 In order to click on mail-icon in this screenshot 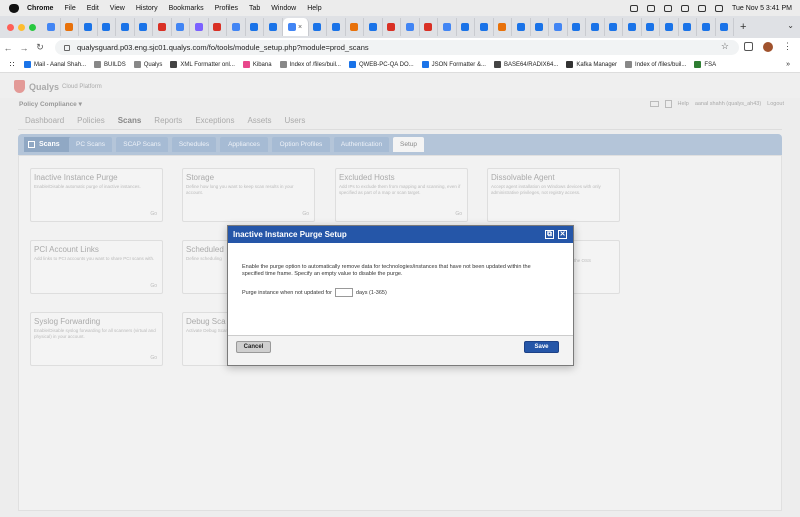, I will do `click(654, 104)`.